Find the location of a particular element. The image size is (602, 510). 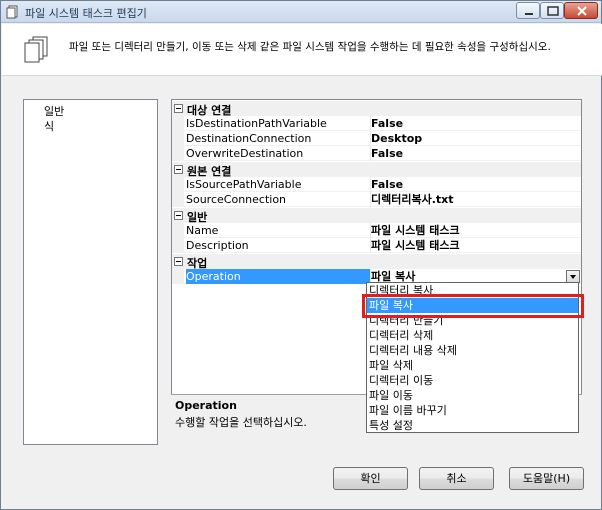

property-value: Desktop is located at coordinates (475, 138).